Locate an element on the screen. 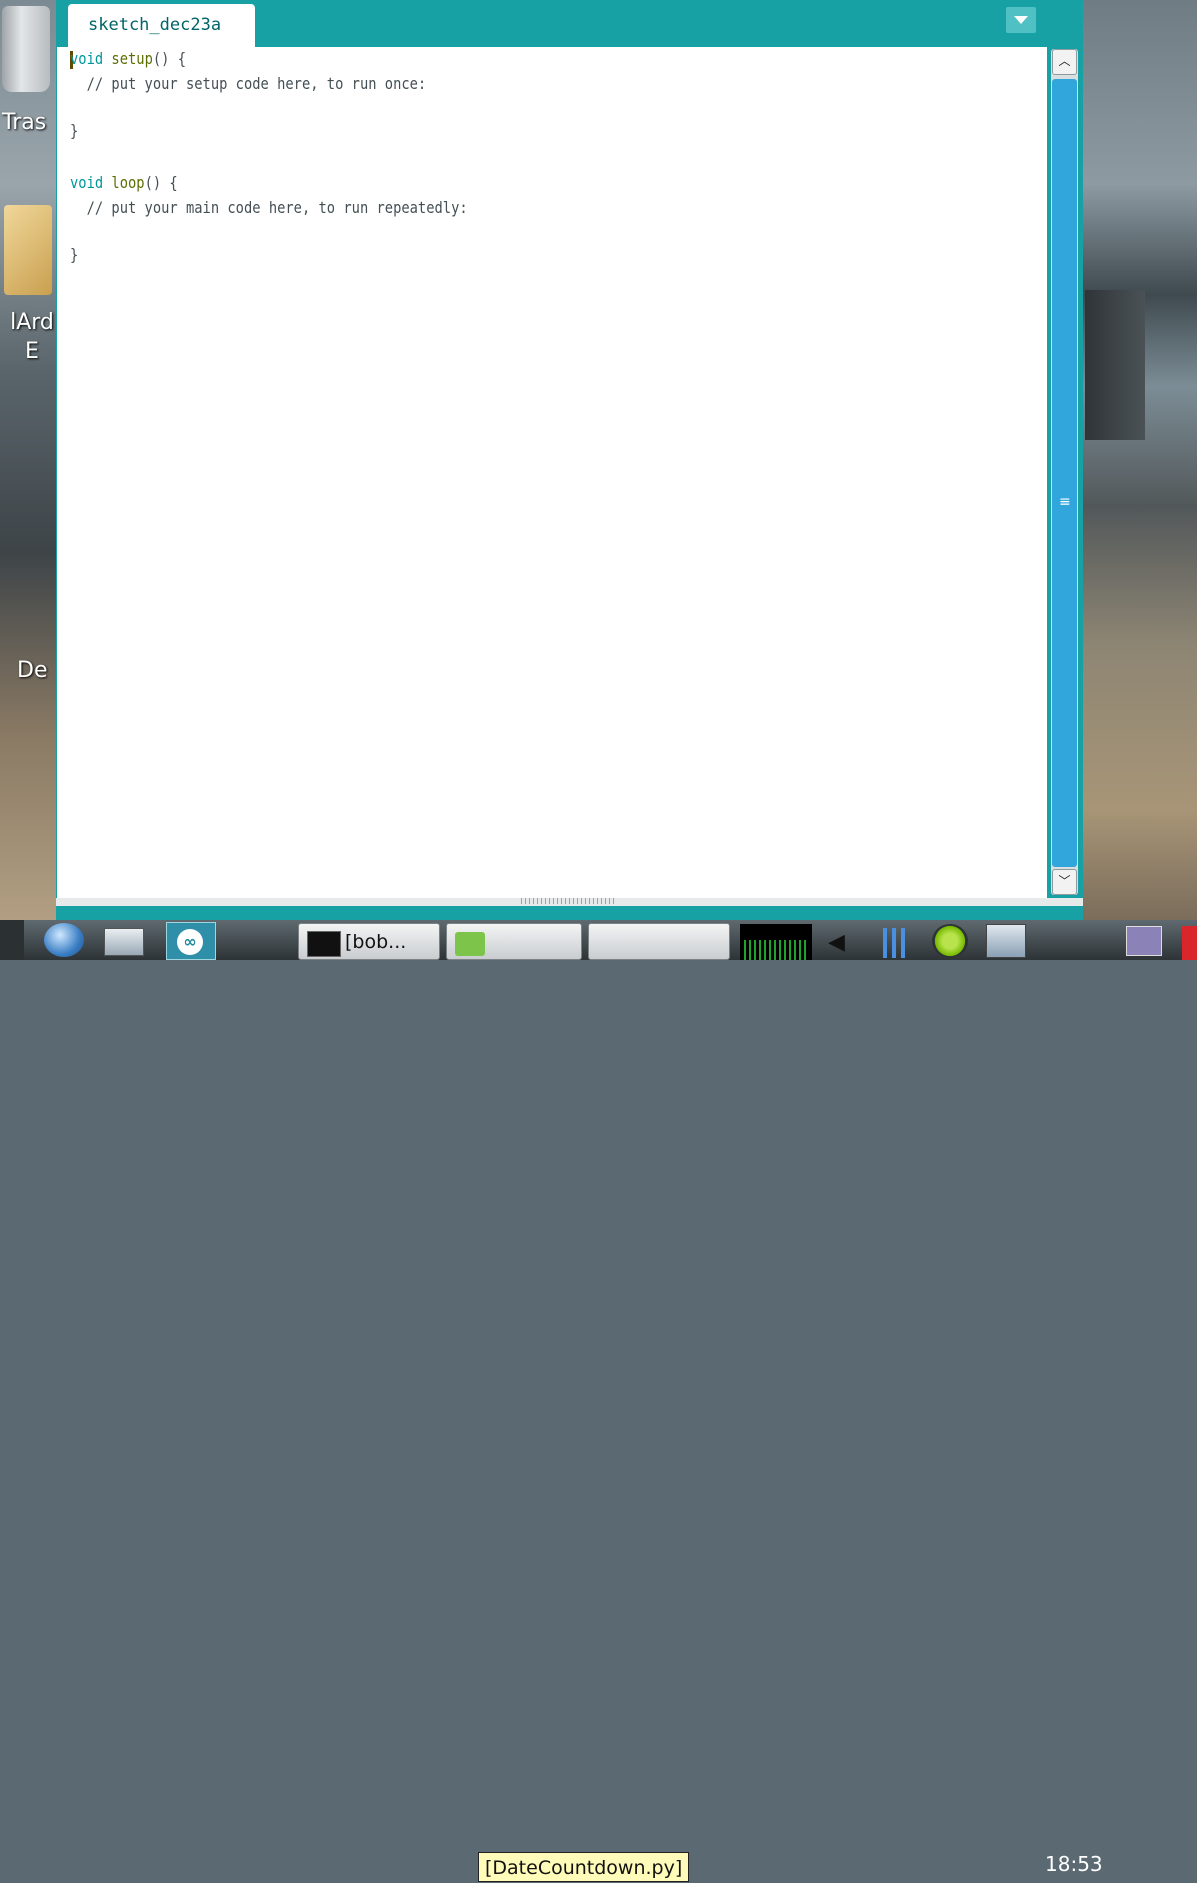  nvidia-icon is located at coordinates (950, 941).